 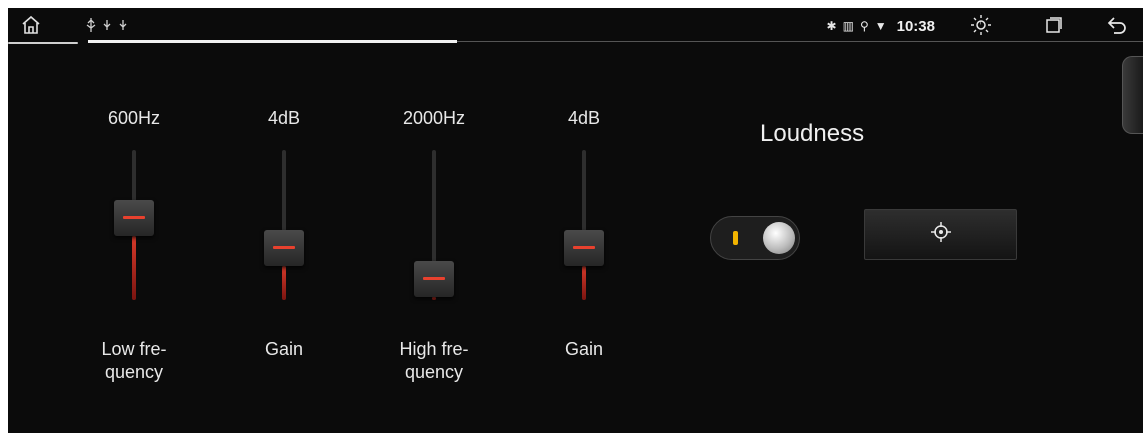 I want to click on bluetooth-icon: ✱, so click(x=831, y=26).